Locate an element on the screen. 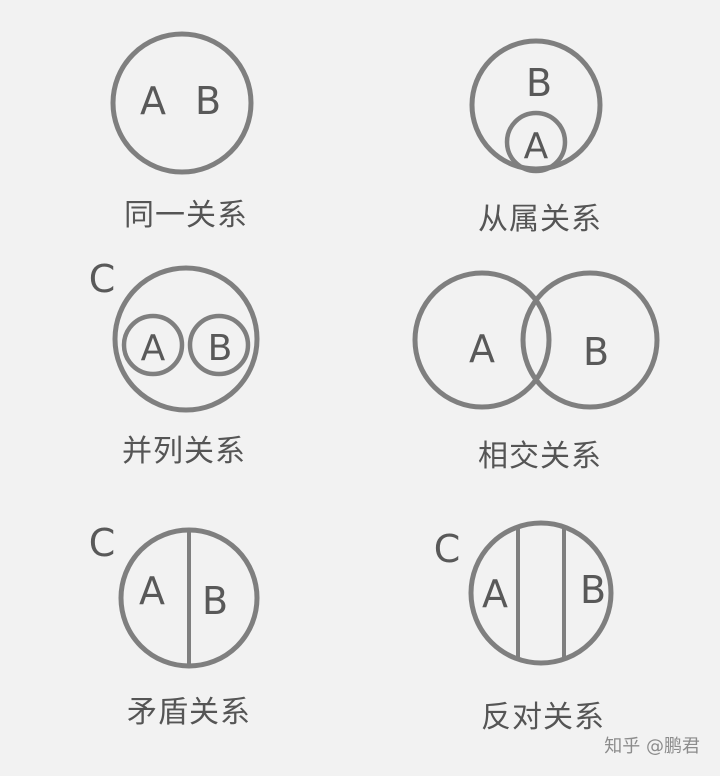 The height and width of the screenshot is (776, 720). panel-parallel: C A B 并列关系 is located at coordinates (174, 363).